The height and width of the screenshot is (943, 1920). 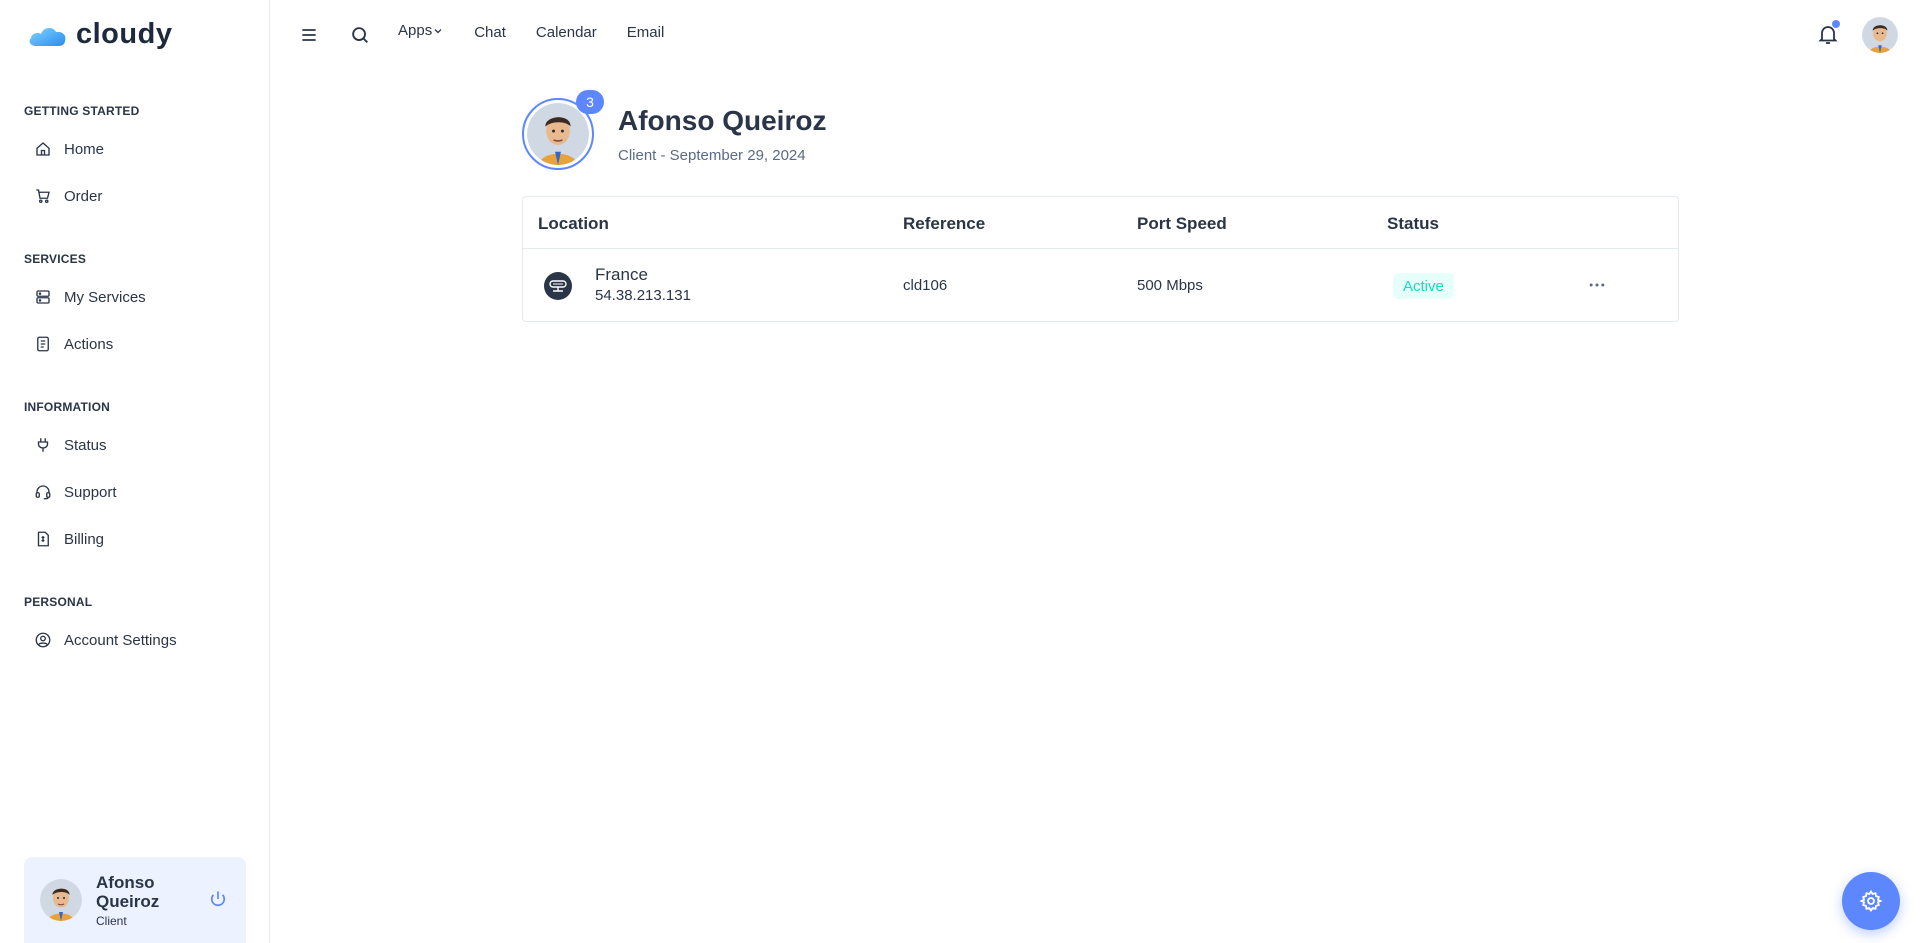 What do you see at coordinates (67, 407) in the screenshot?
I see `section-title-information: INFORMATION` at bounding box center [67, 407].